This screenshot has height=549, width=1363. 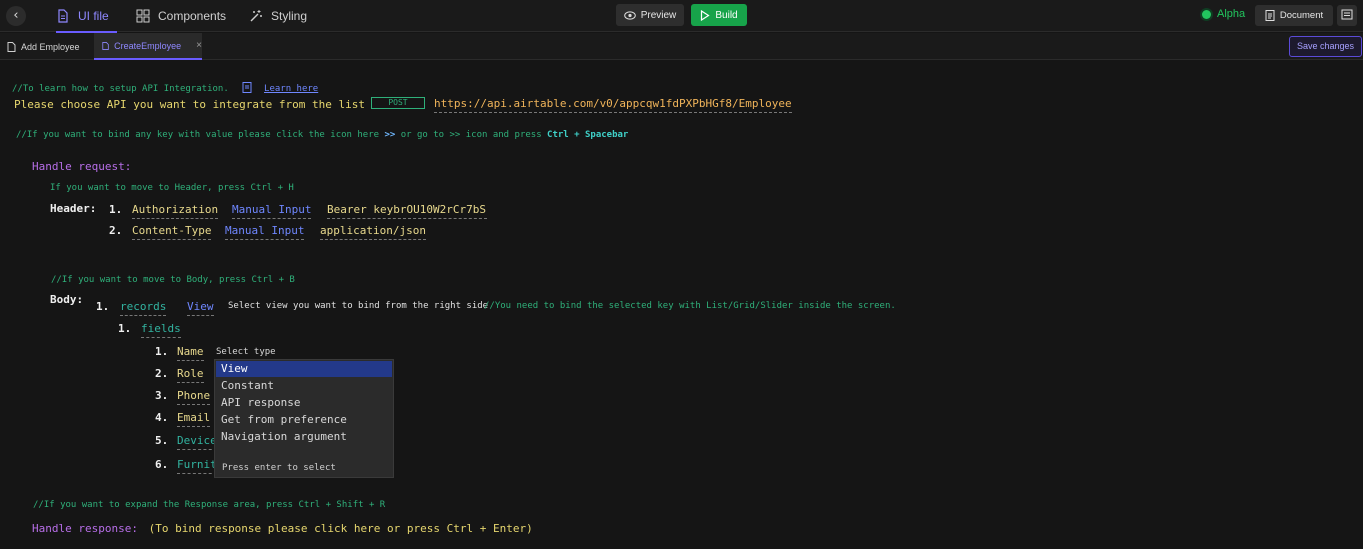 I want to click on alpha-status: Alpha, so click(x=1223, y=14).